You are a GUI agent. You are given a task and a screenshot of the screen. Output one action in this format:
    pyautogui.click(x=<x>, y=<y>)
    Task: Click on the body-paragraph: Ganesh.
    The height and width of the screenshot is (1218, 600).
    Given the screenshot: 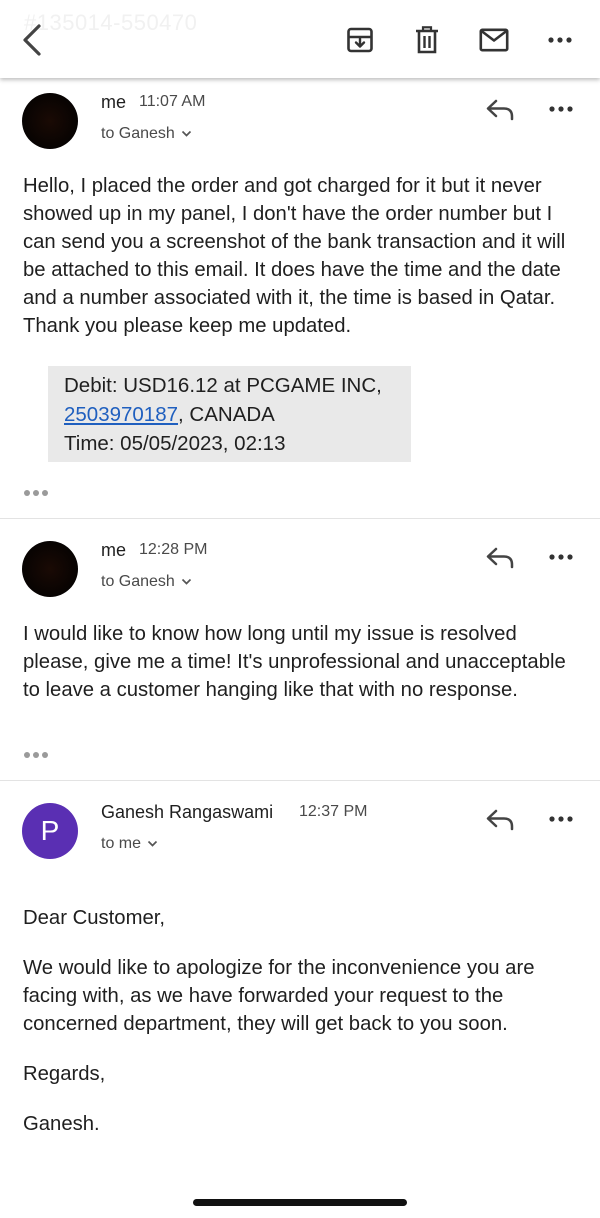 What is the action you would take?
    pyautogui.click(x=61, y=1124)
    